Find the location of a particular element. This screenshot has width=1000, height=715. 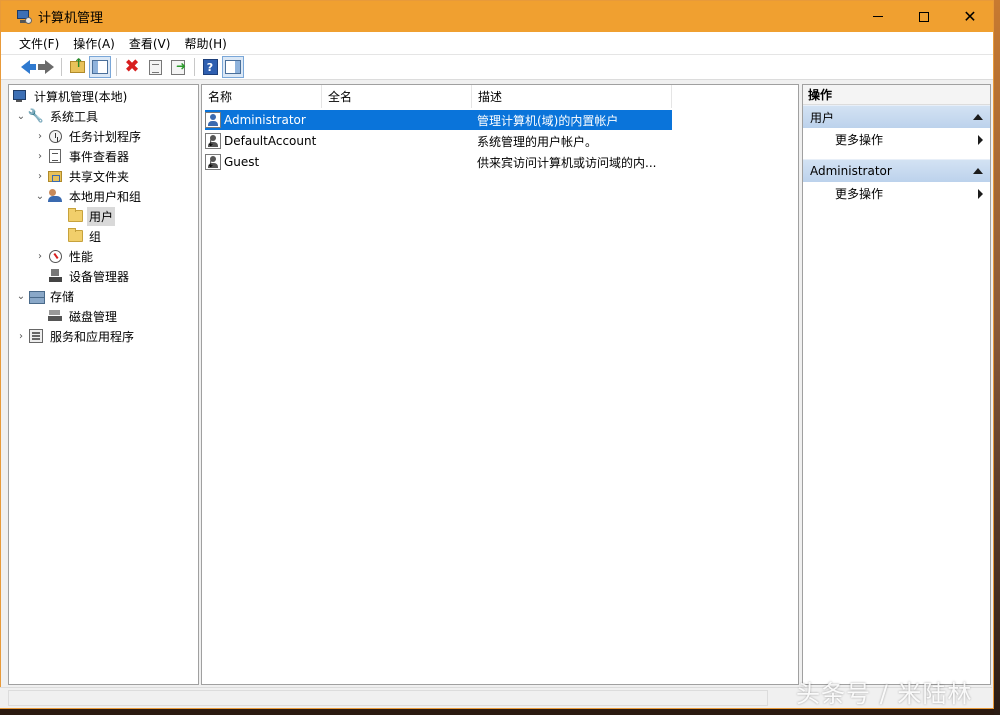

forward-button is located at coordinates (45, 67).